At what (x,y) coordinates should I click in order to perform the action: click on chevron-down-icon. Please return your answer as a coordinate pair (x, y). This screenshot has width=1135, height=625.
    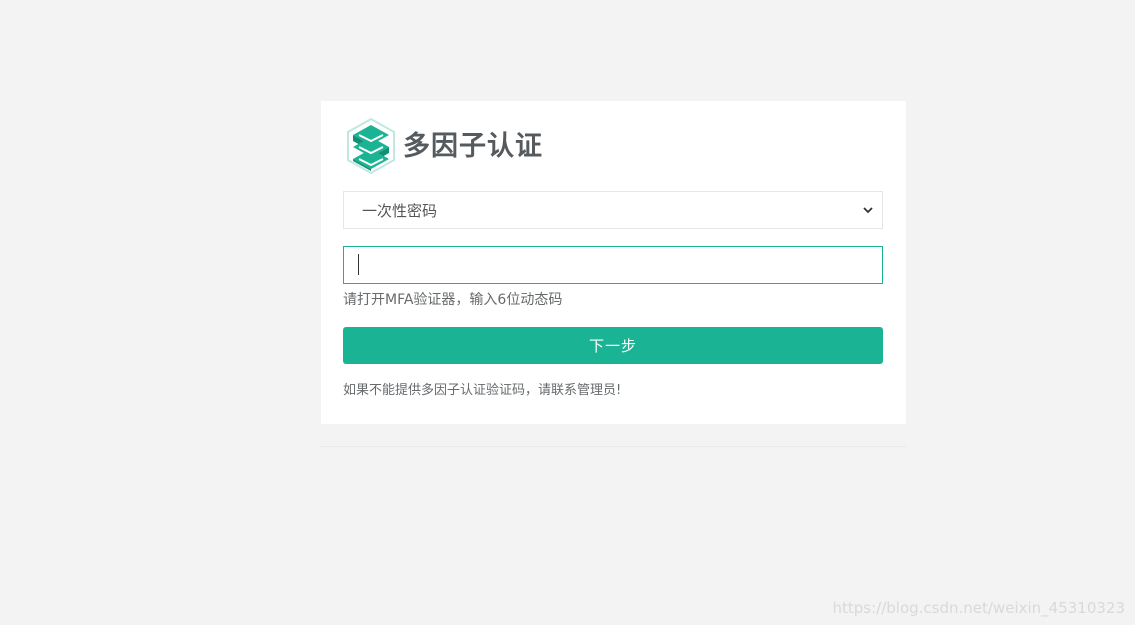
    Looking at the image, I should click on (868, 210).